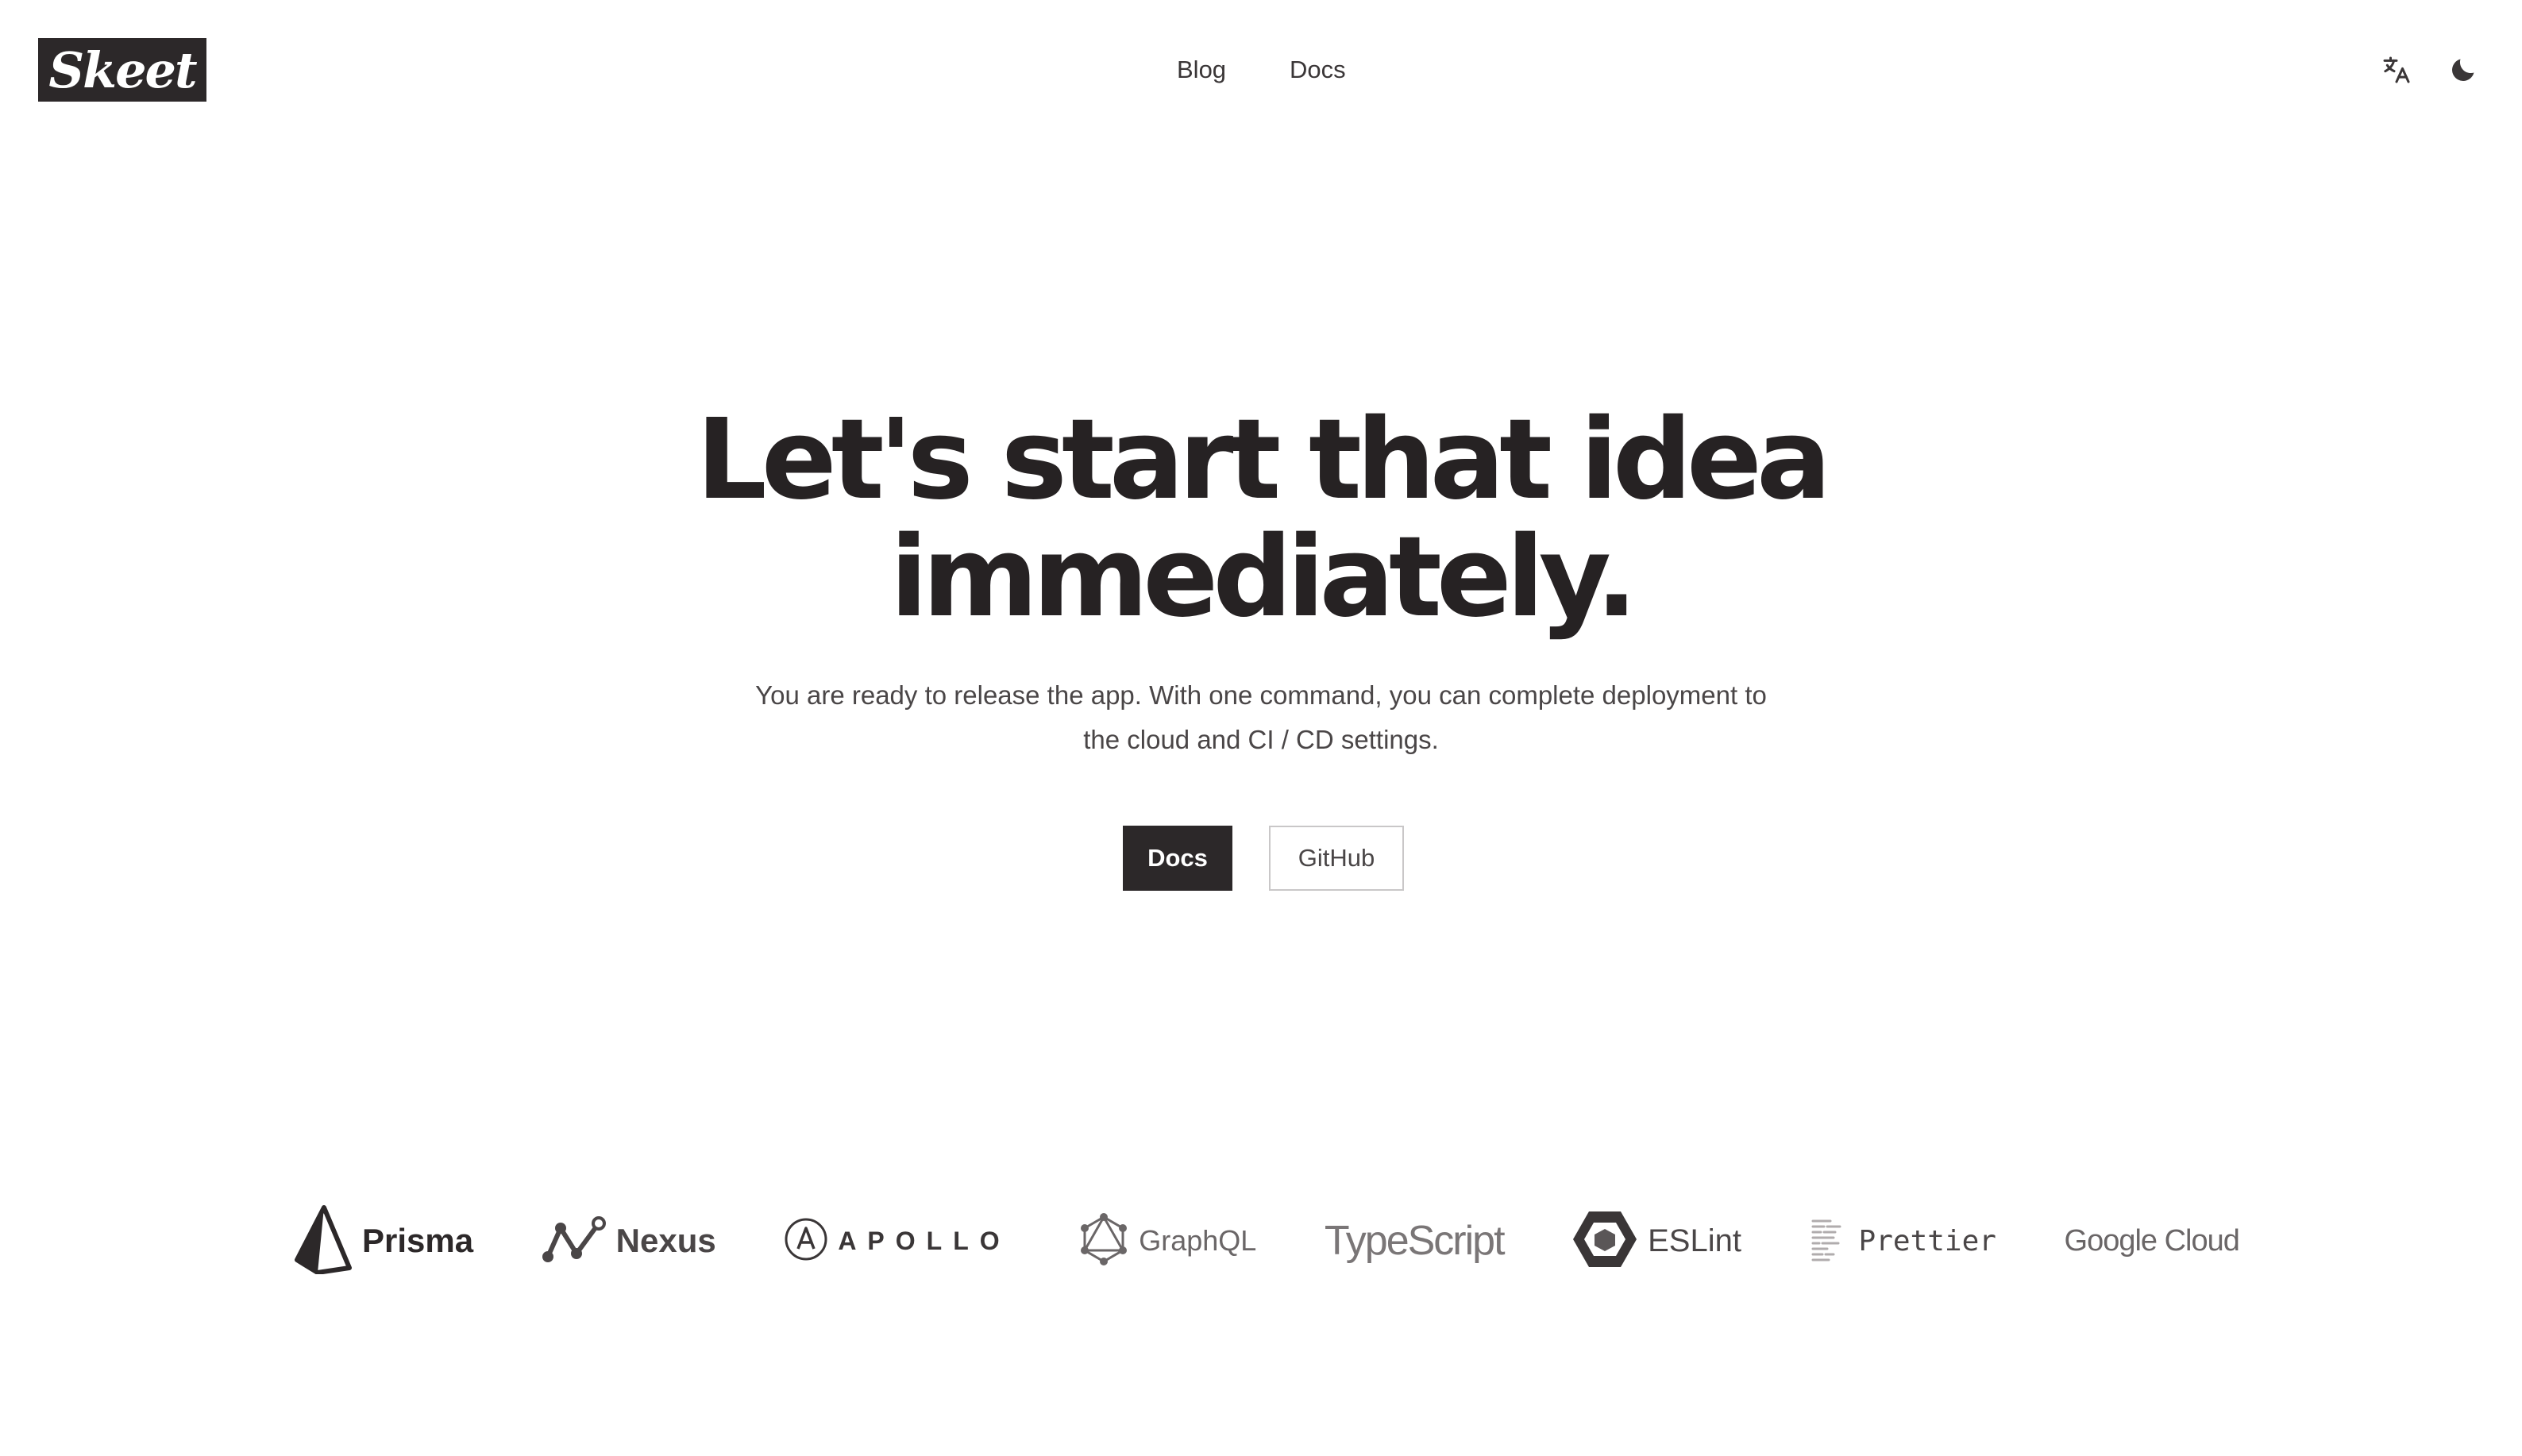  I want to click on hero-title-line-1: Let's start that idea, so click(1264, 460).